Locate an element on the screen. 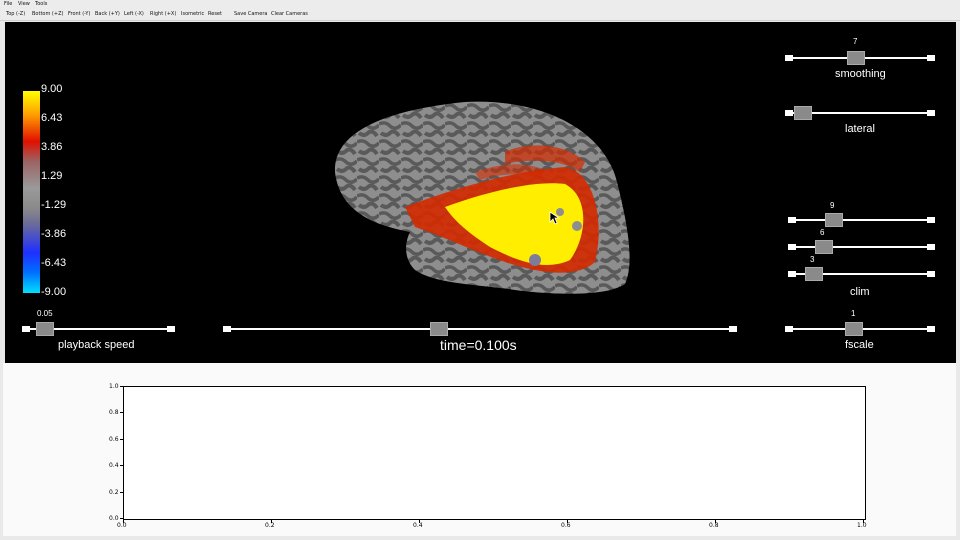 This screenshot has width=960, height=540. fscale-label: fscale is located at coordinates (859, 345).